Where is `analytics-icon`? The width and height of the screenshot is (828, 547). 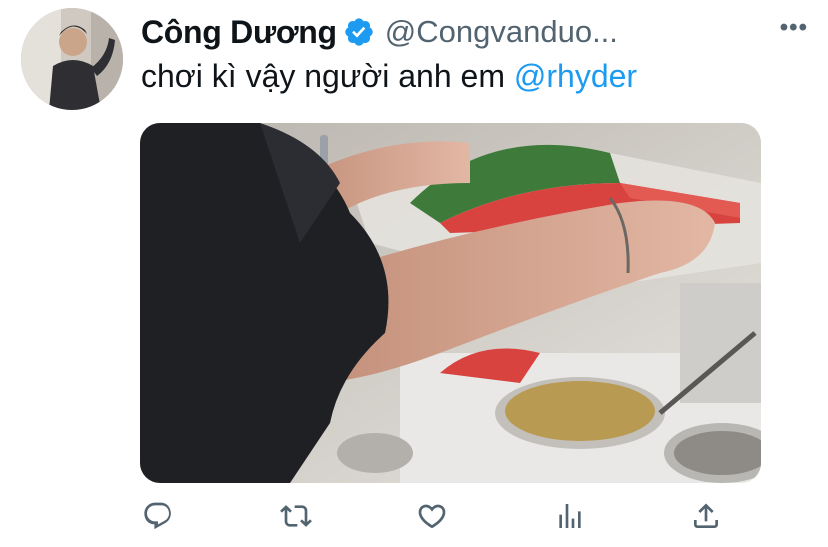
analytics-icon is located at coordinates (570, 516).